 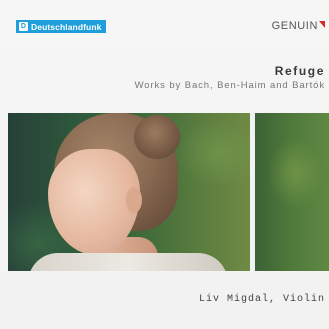 I want to click on album-subtitle: Works by Bach, Ben-Haim and Bartók, so click(x=229, y=85).